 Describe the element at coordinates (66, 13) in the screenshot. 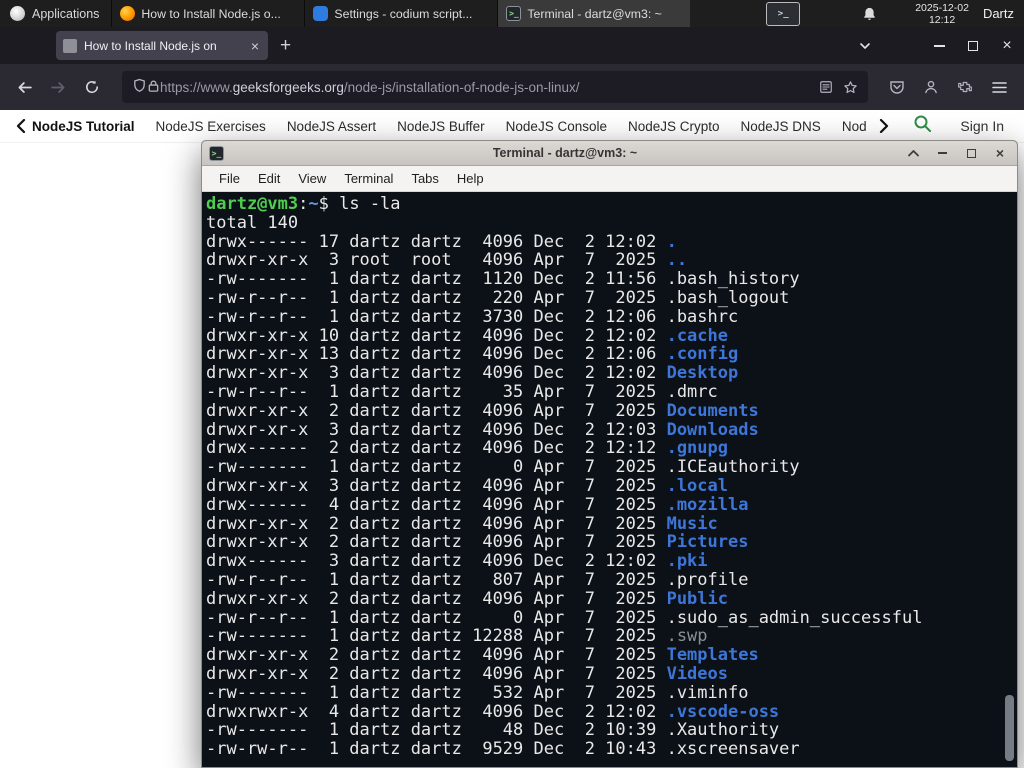

I see `applications-label: Applications` at that location.